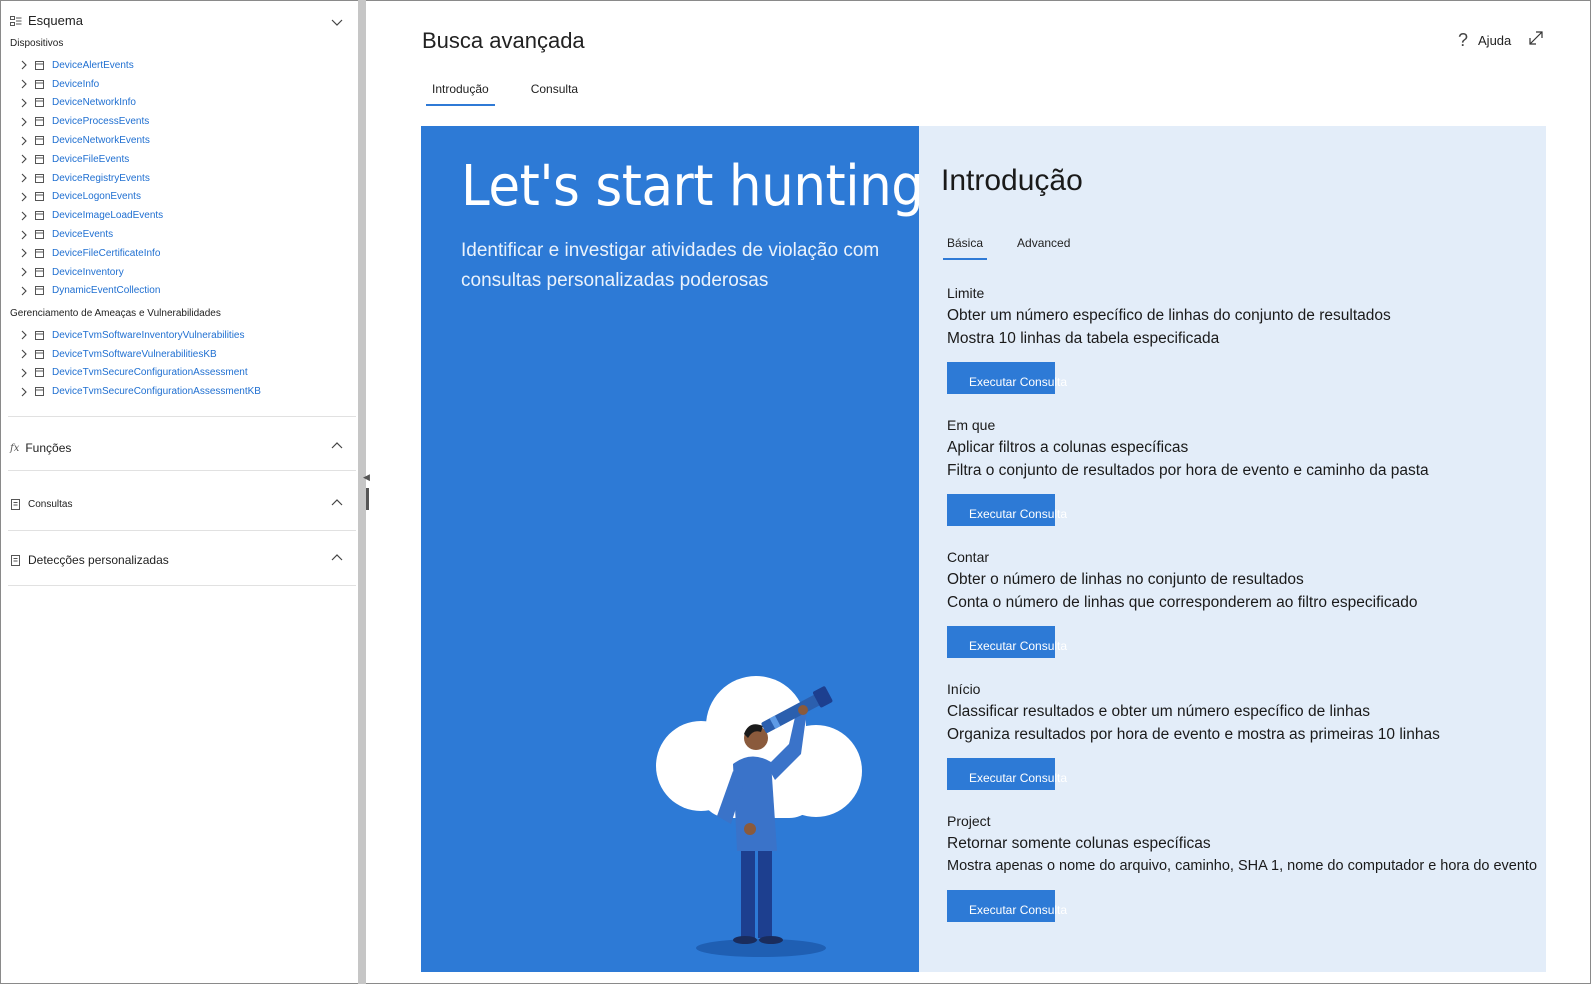 The height and width of the screenshot is (984, 1591). Describe the element at coordinates (367, 499) in the screenshot. I see `splitter-handle` at that location.